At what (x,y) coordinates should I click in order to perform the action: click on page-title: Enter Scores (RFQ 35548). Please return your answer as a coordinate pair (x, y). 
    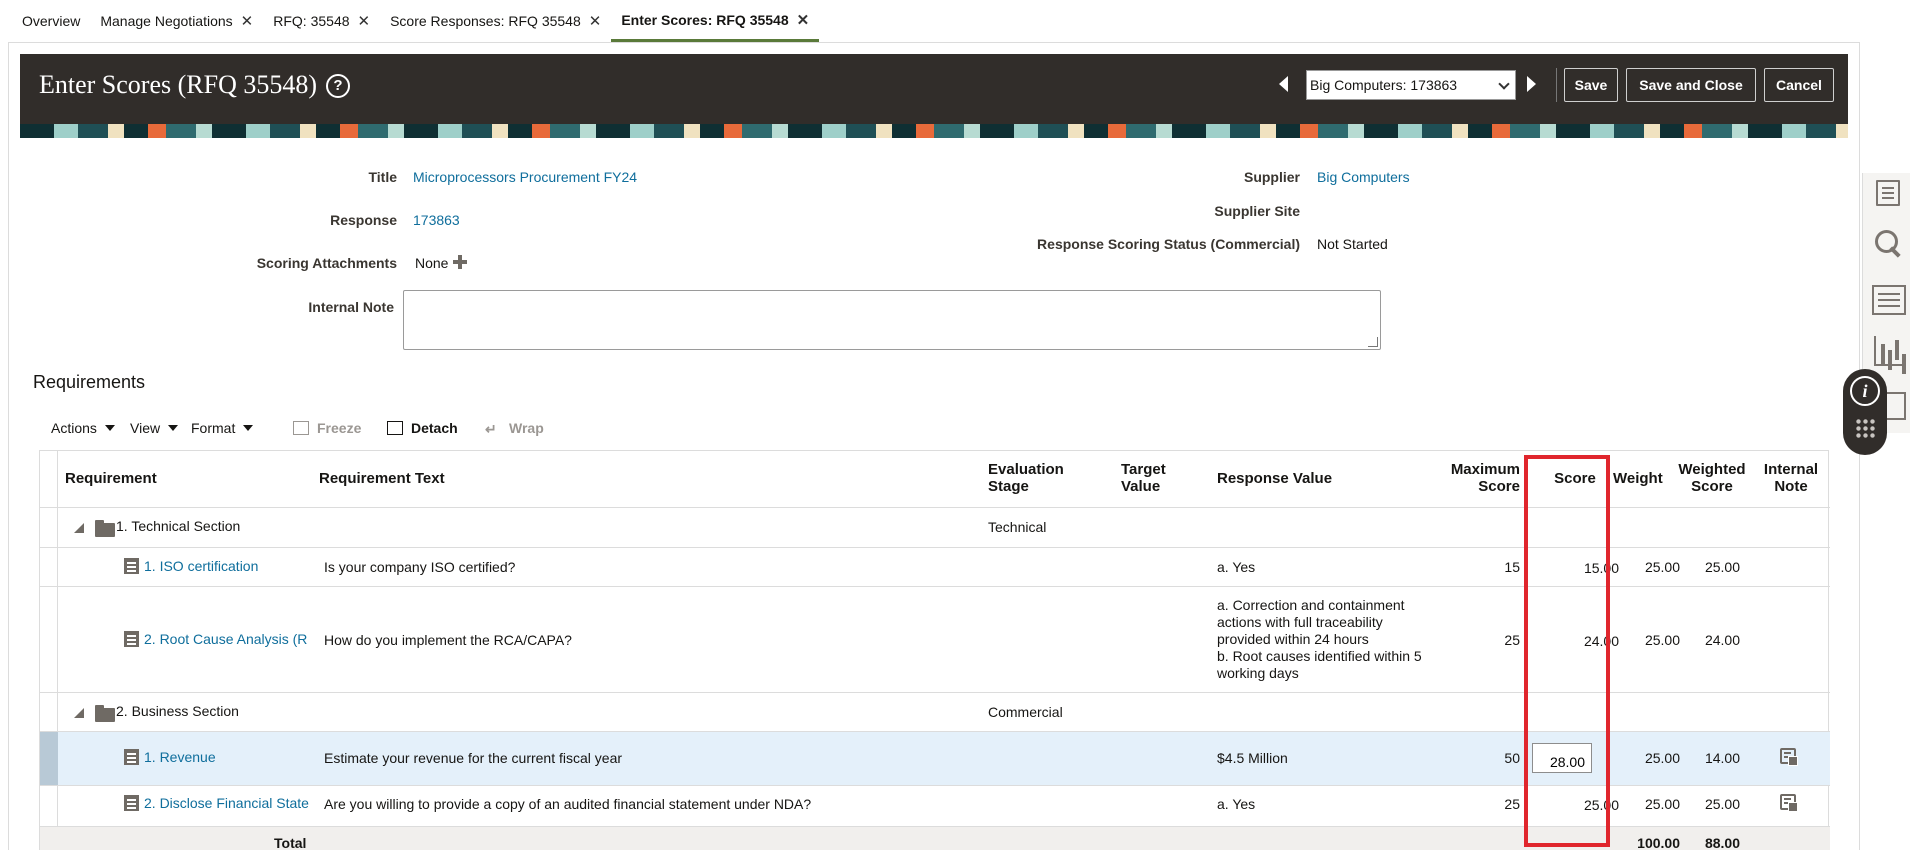
    Looking at the image, I should click on (178, 84).